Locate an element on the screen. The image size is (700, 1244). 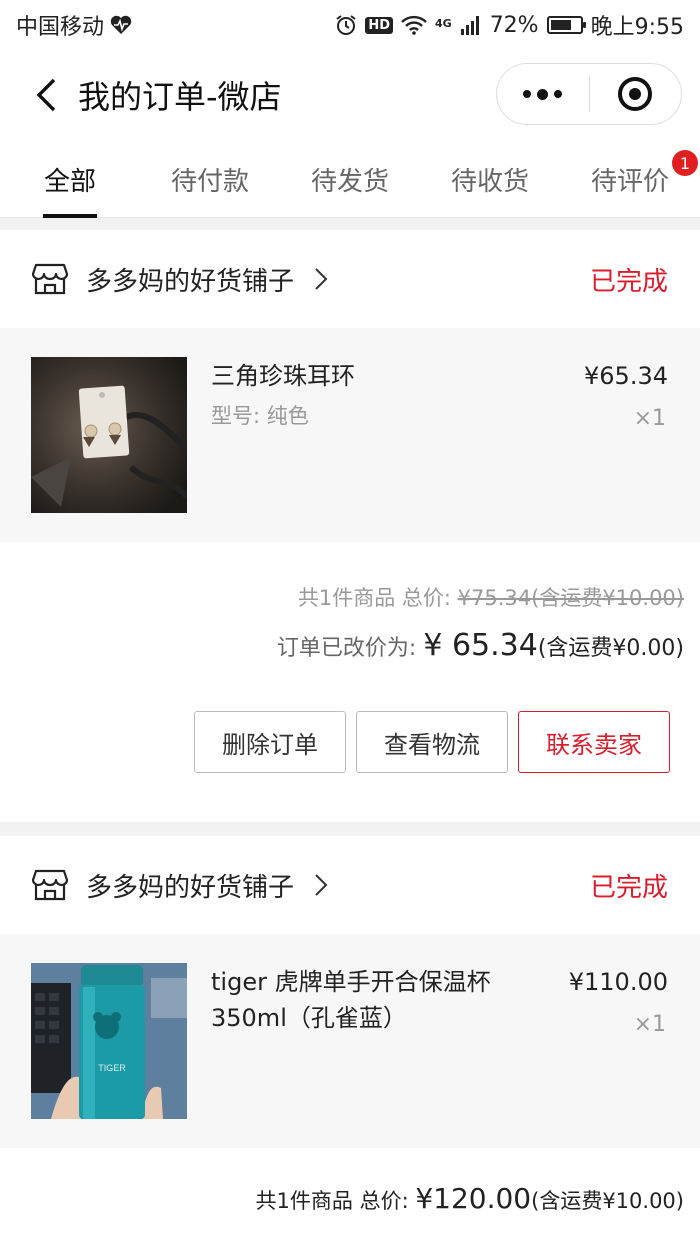
back-button is located at coordinates (46, 95).